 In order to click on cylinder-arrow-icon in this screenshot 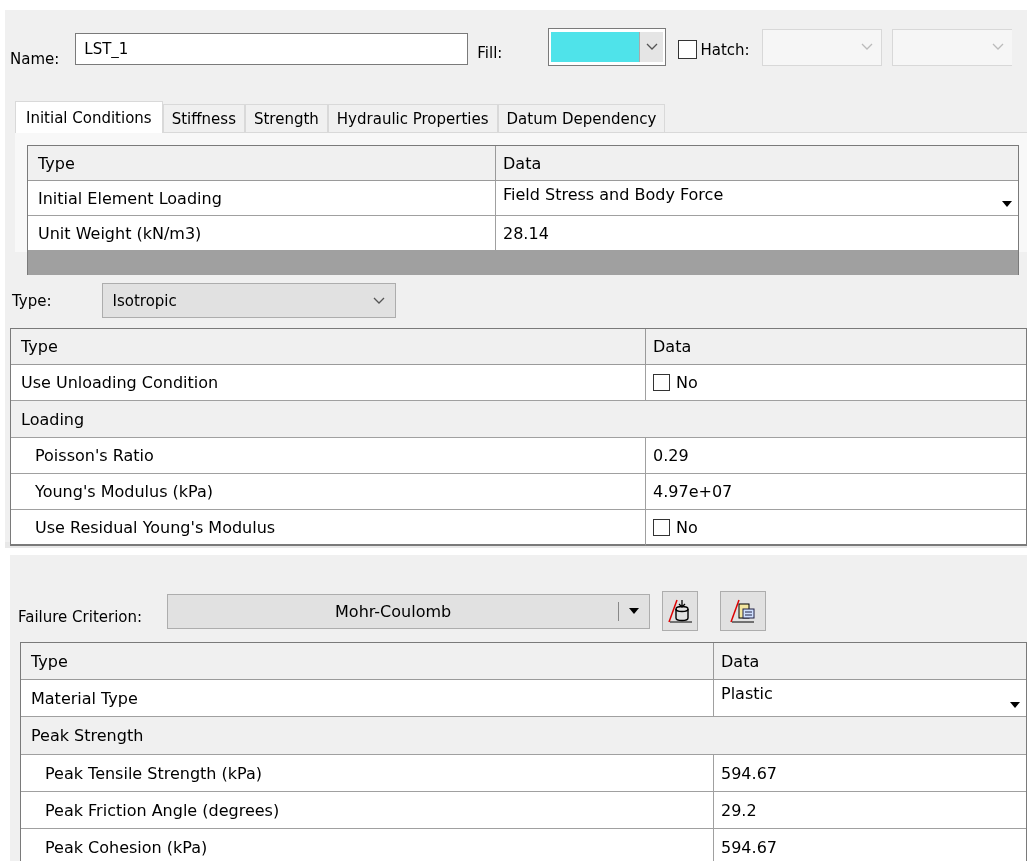, I will do `click(680, 611)`.